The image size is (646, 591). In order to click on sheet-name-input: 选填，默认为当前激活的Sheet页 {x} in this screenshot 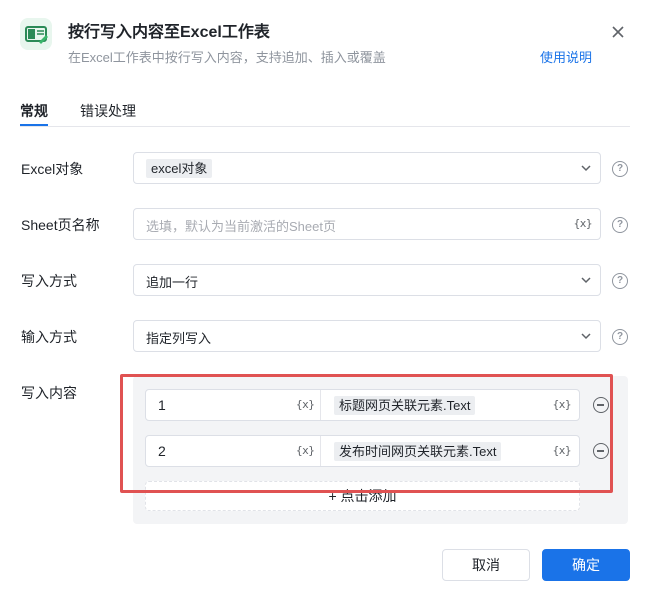, I will do `click(367, 224)`.